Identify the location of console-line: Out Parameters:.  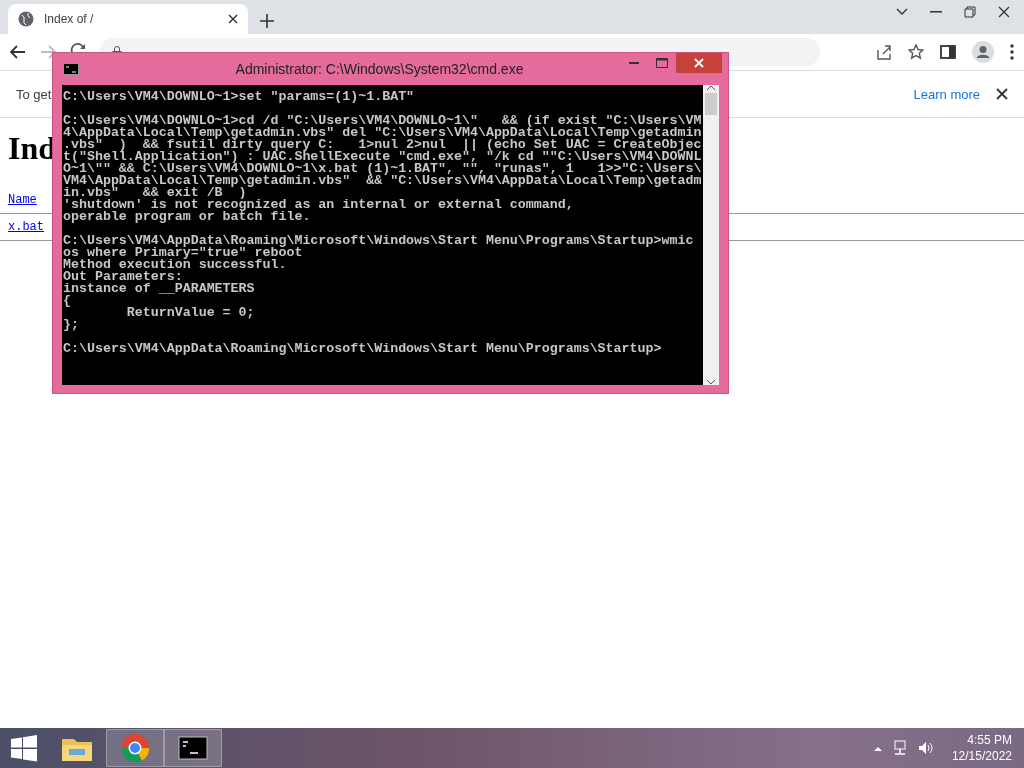
(123, 277).